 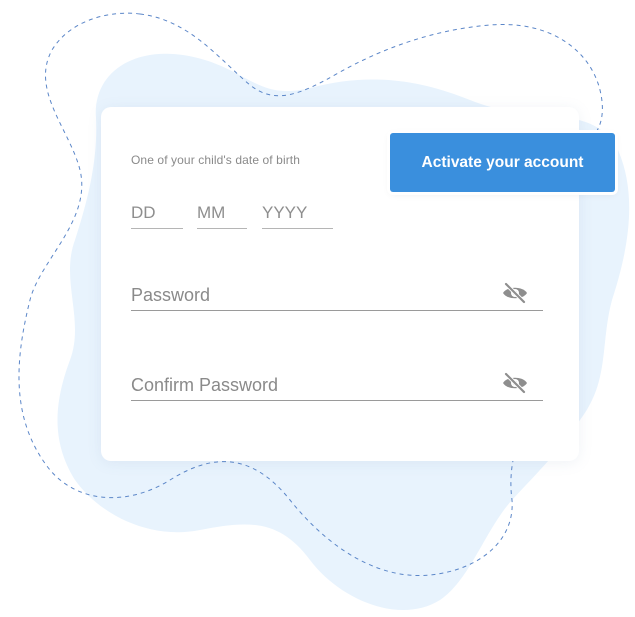 What do you see at coordinates (205, 385) in the screenshot?
I see `confirm-password-label: Confirm Password` at bounding box center [205, 385].